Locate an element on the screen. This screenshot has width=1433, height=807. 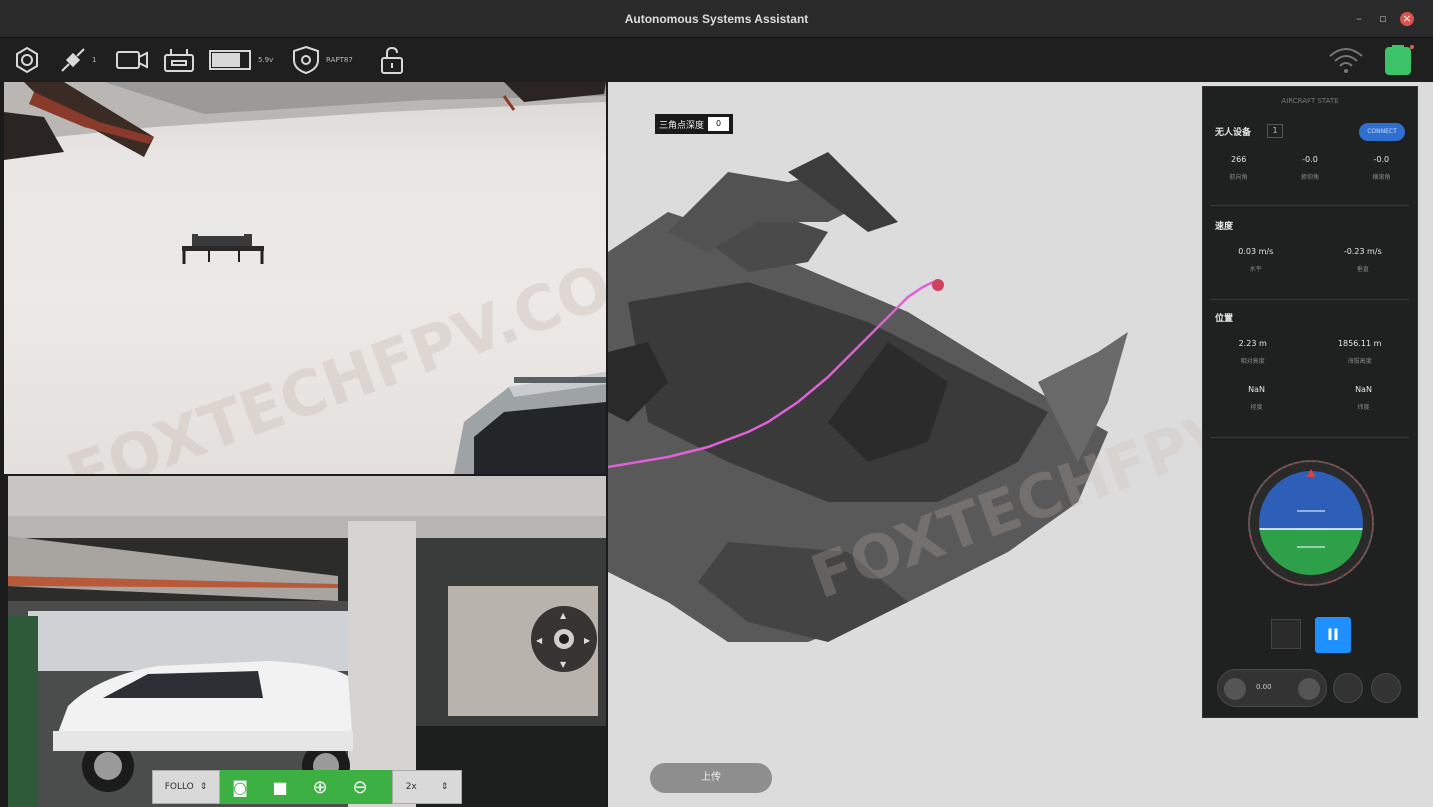
status-toolbar: 1 5.9v RAPT87 is located at coordinates (716, 60).